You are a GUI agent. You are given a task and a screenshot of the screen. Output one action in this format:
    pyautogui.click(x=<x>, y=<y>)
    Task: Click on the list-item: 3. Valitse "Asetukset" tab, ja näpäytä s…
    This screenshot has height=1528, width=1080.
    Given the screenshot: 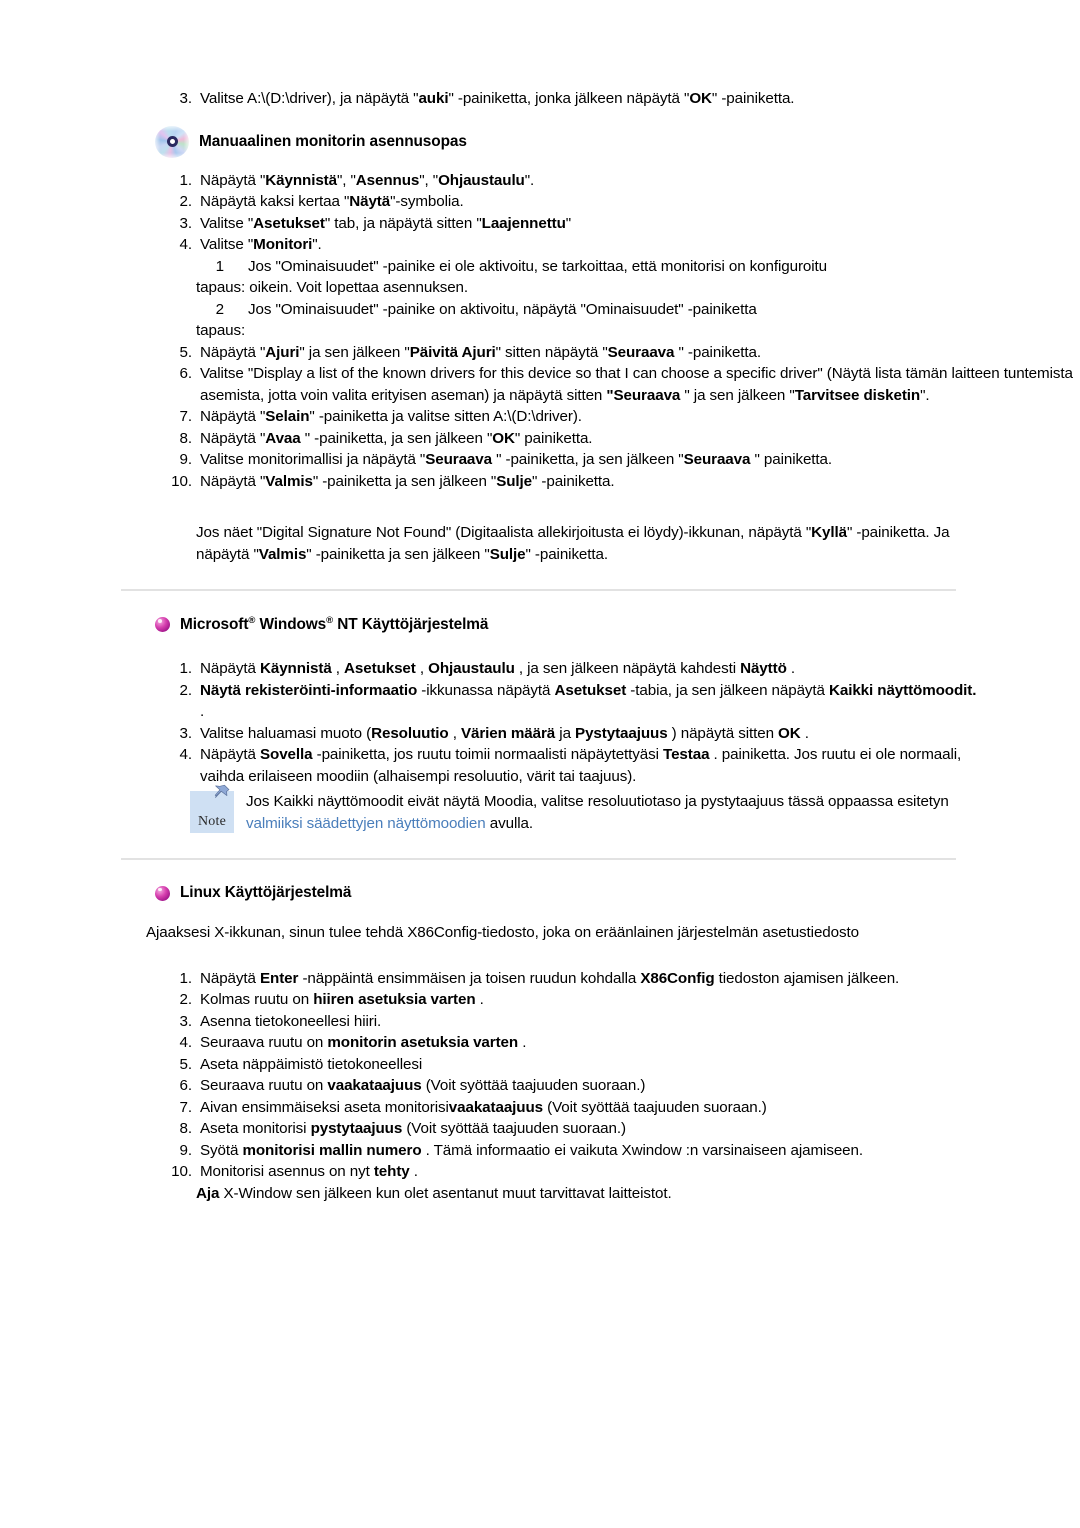 What is the action you would take?
    pyautogui.click(x=540, y=224)
    